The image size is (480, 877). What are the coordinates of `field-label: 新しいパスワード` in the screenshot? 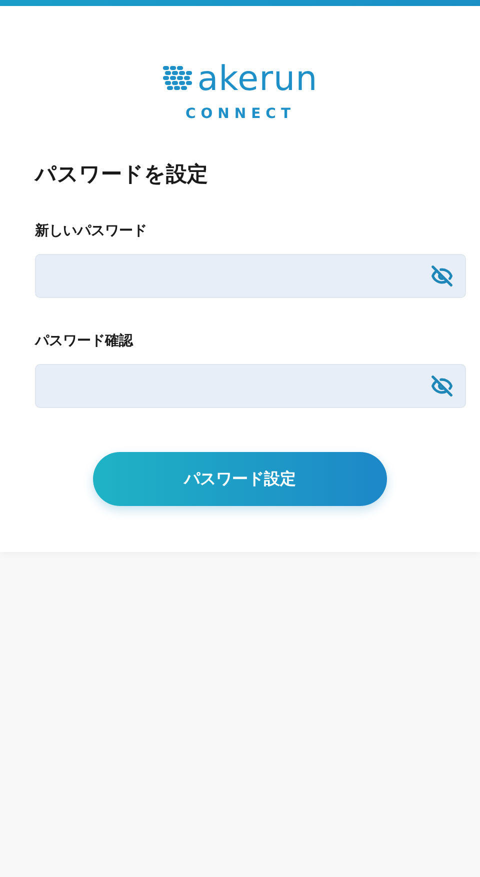 It's located at (91, 231).